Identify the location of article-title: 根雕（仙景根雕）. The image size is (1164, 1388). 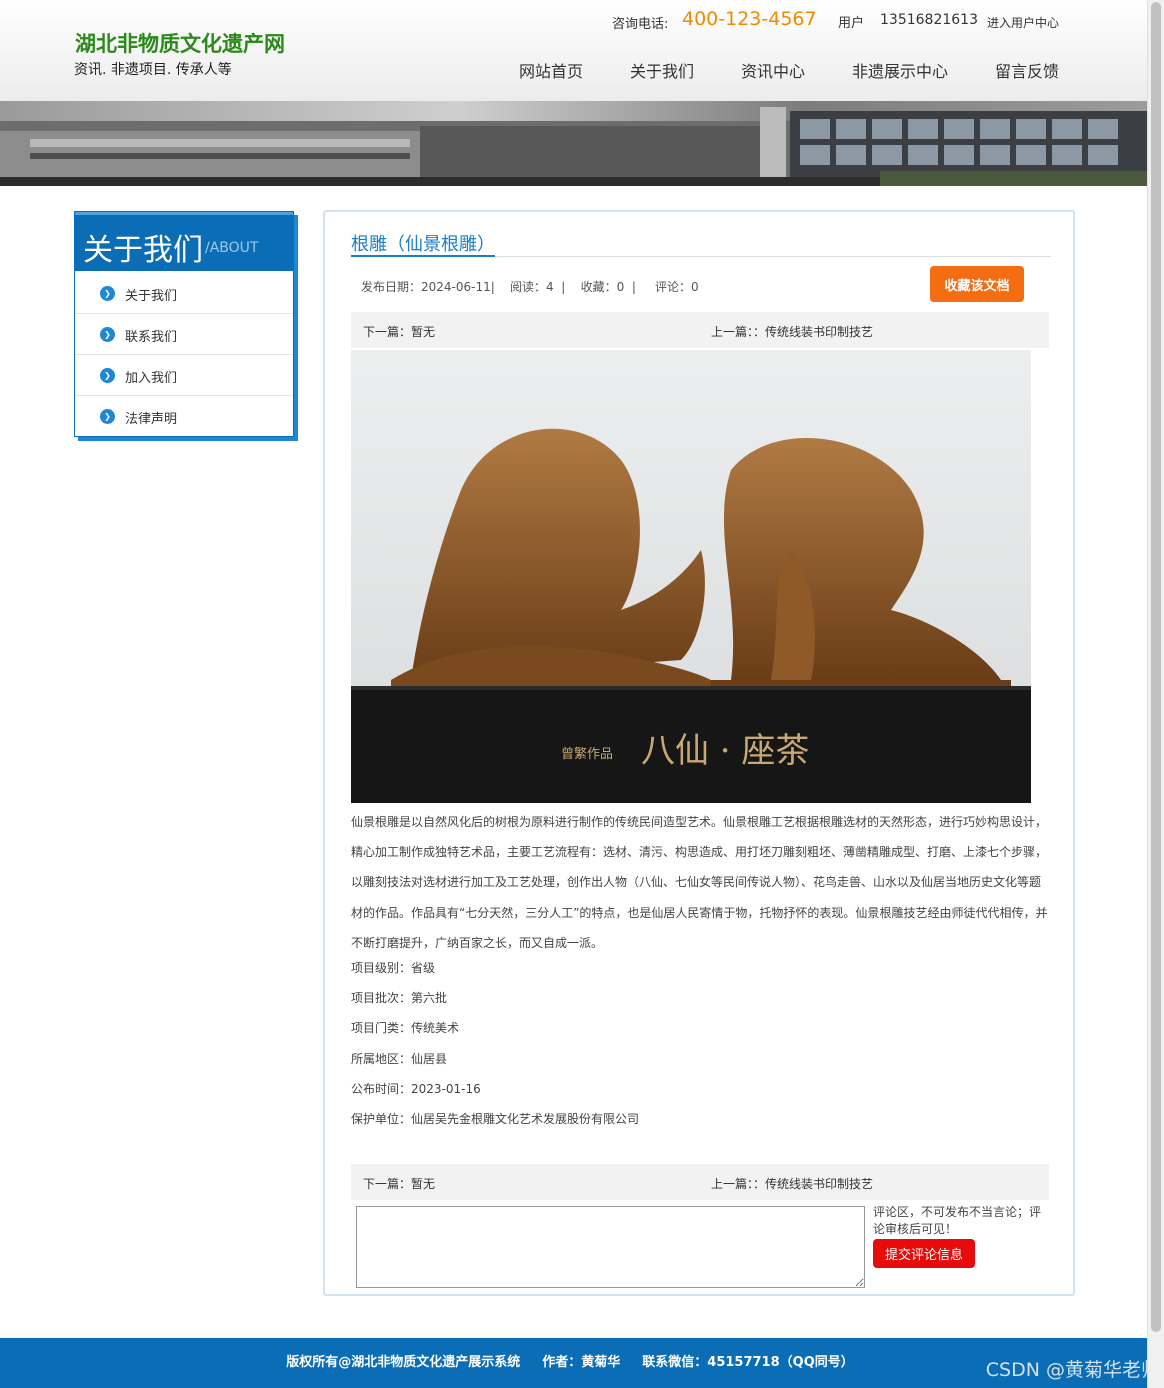
(423, 244).